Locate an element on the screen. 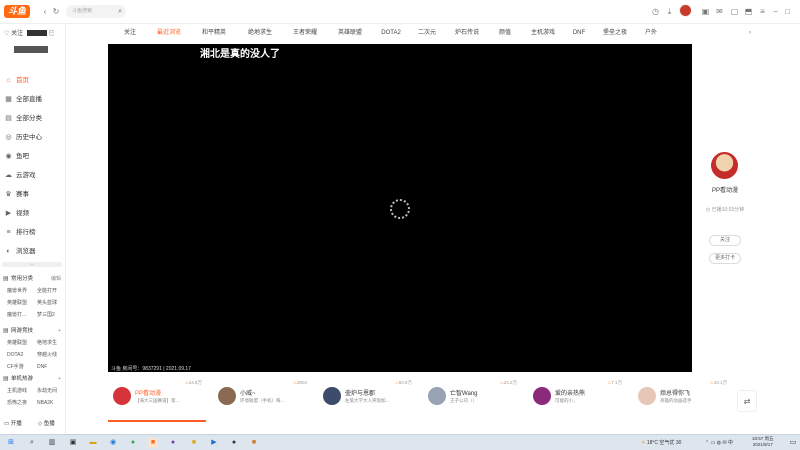 This screenshot has height=450, width=800. folder-icon: ▬ is located at coordinates (93, 443).